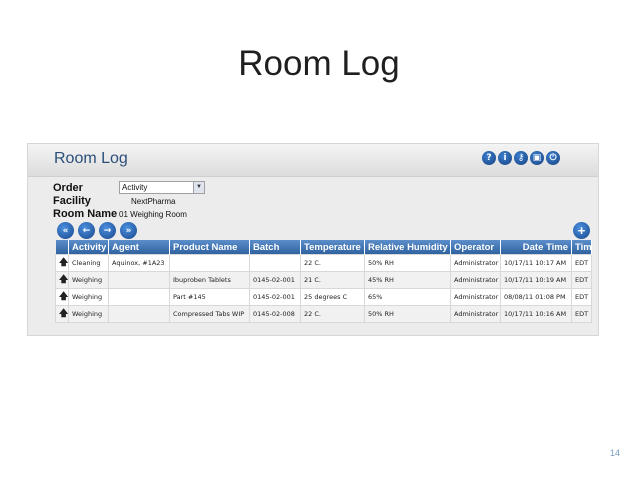 The width and height of the screenshot is (638, 478). I want to click on pagination-buttons: « ← → », so click(97, 230).